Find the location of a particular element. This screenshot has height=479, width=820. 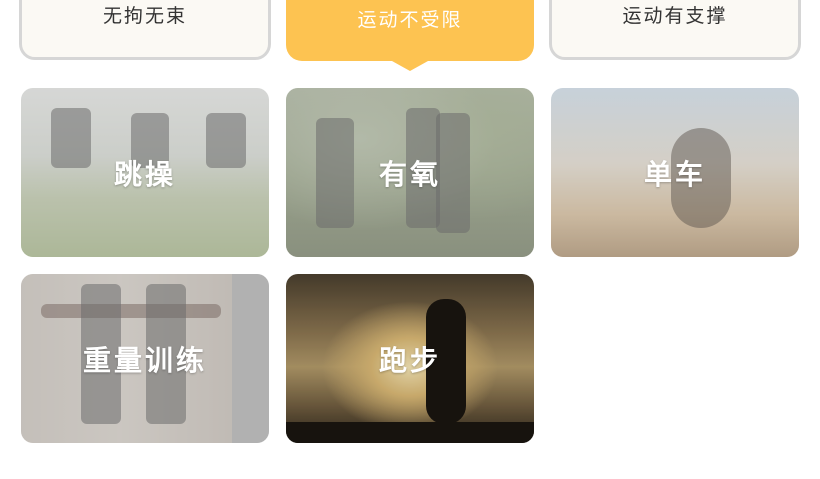

card-weight-training: 重量训练 is located at coordinates (145, 358).